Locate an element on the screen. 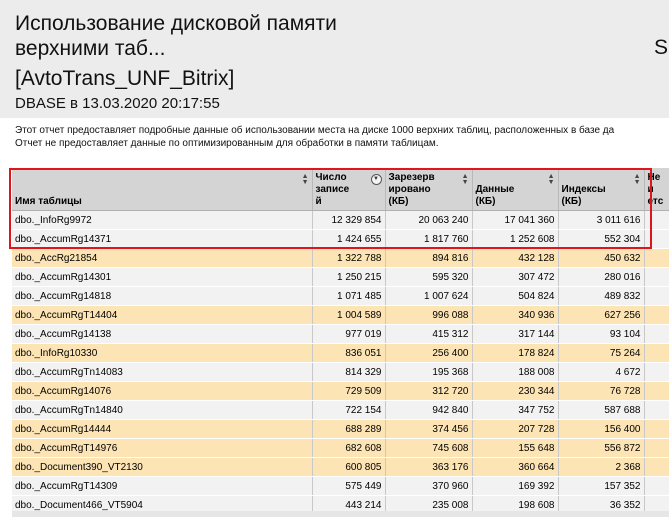 The width and height of the screenshot is (669, 517). cell-name: dbo._AccumRg14818 is located at coordinates (162, 296).